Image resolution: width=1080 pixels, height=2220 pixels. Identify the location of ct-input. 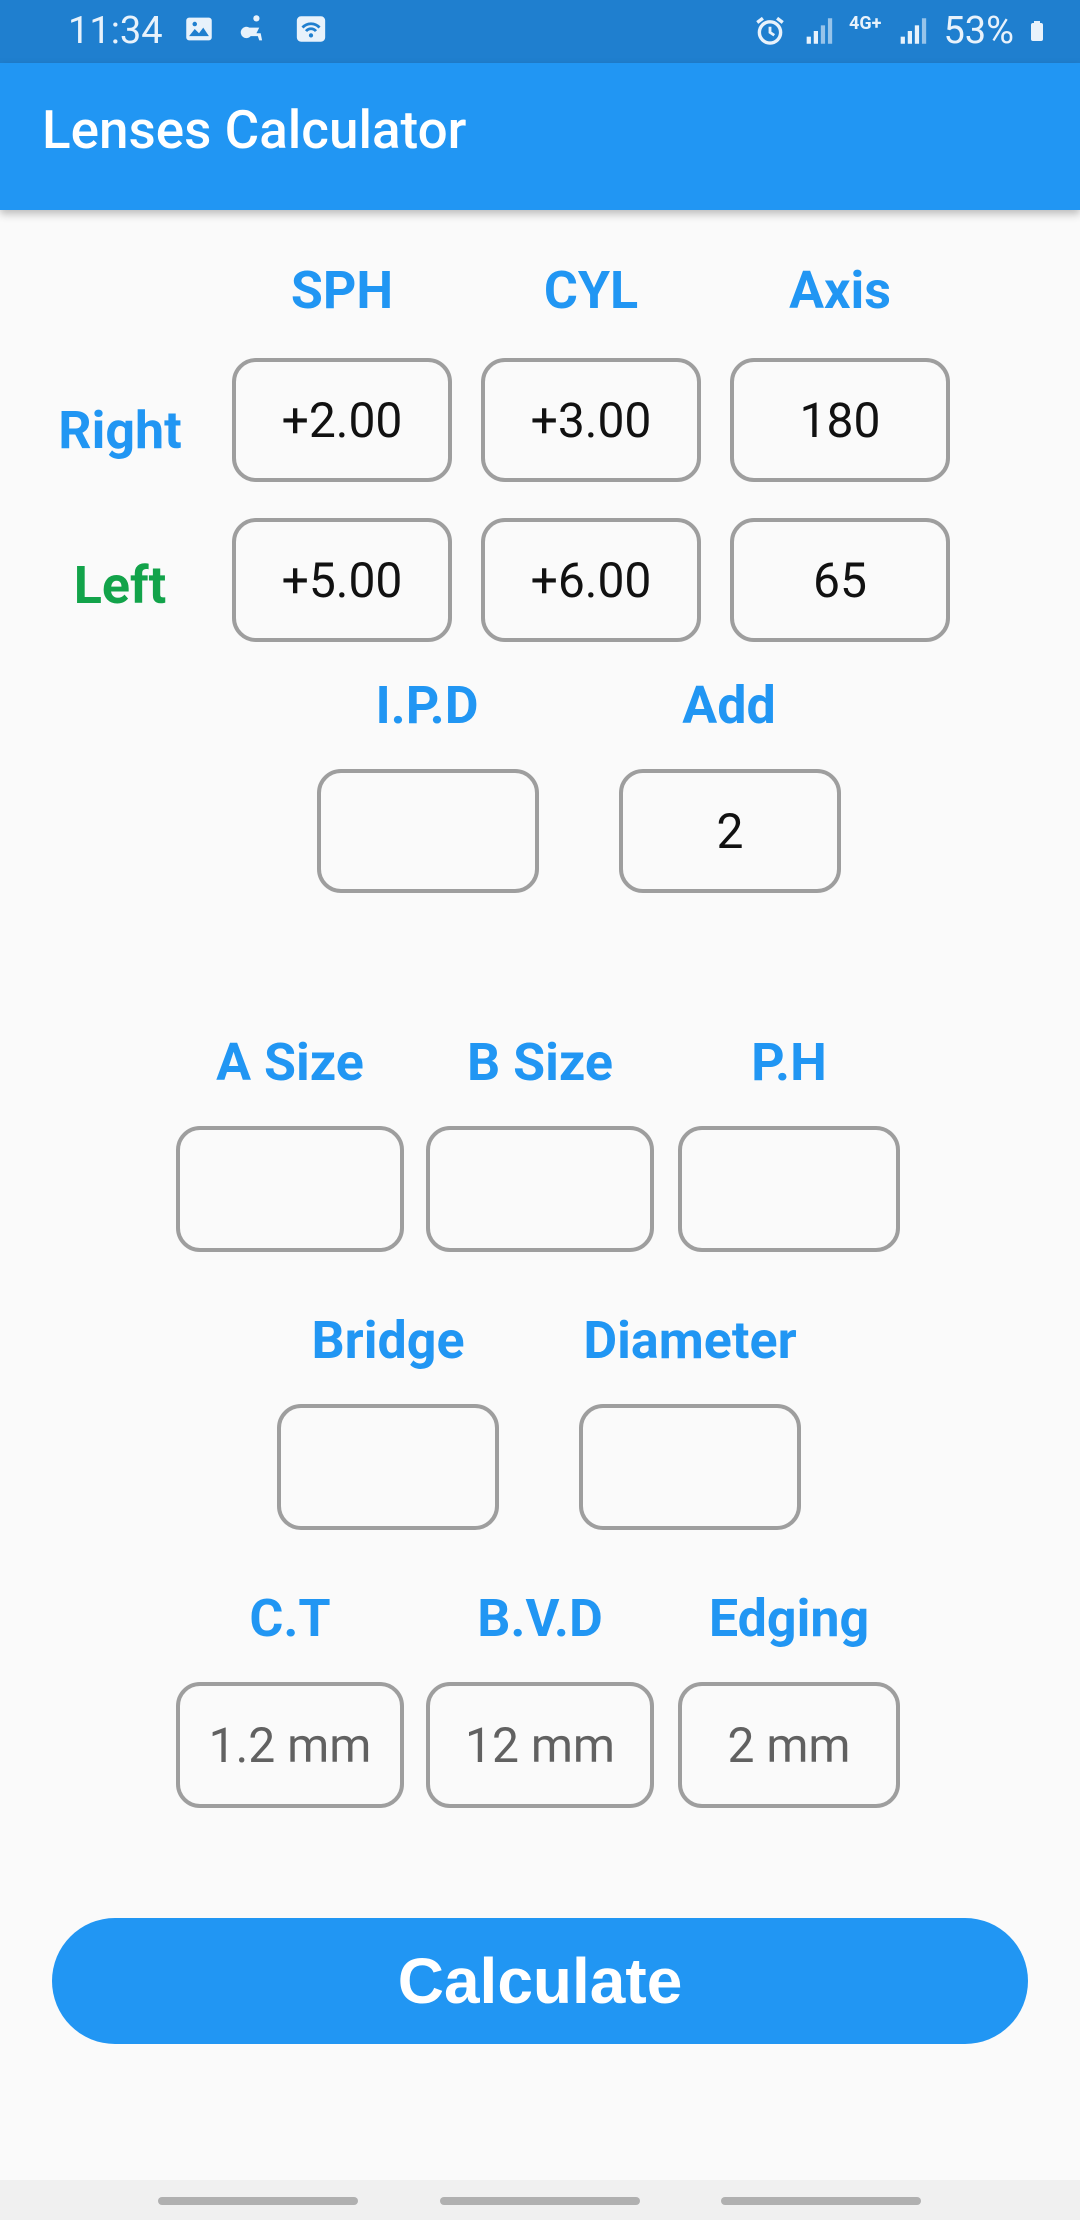
(290, 1745).